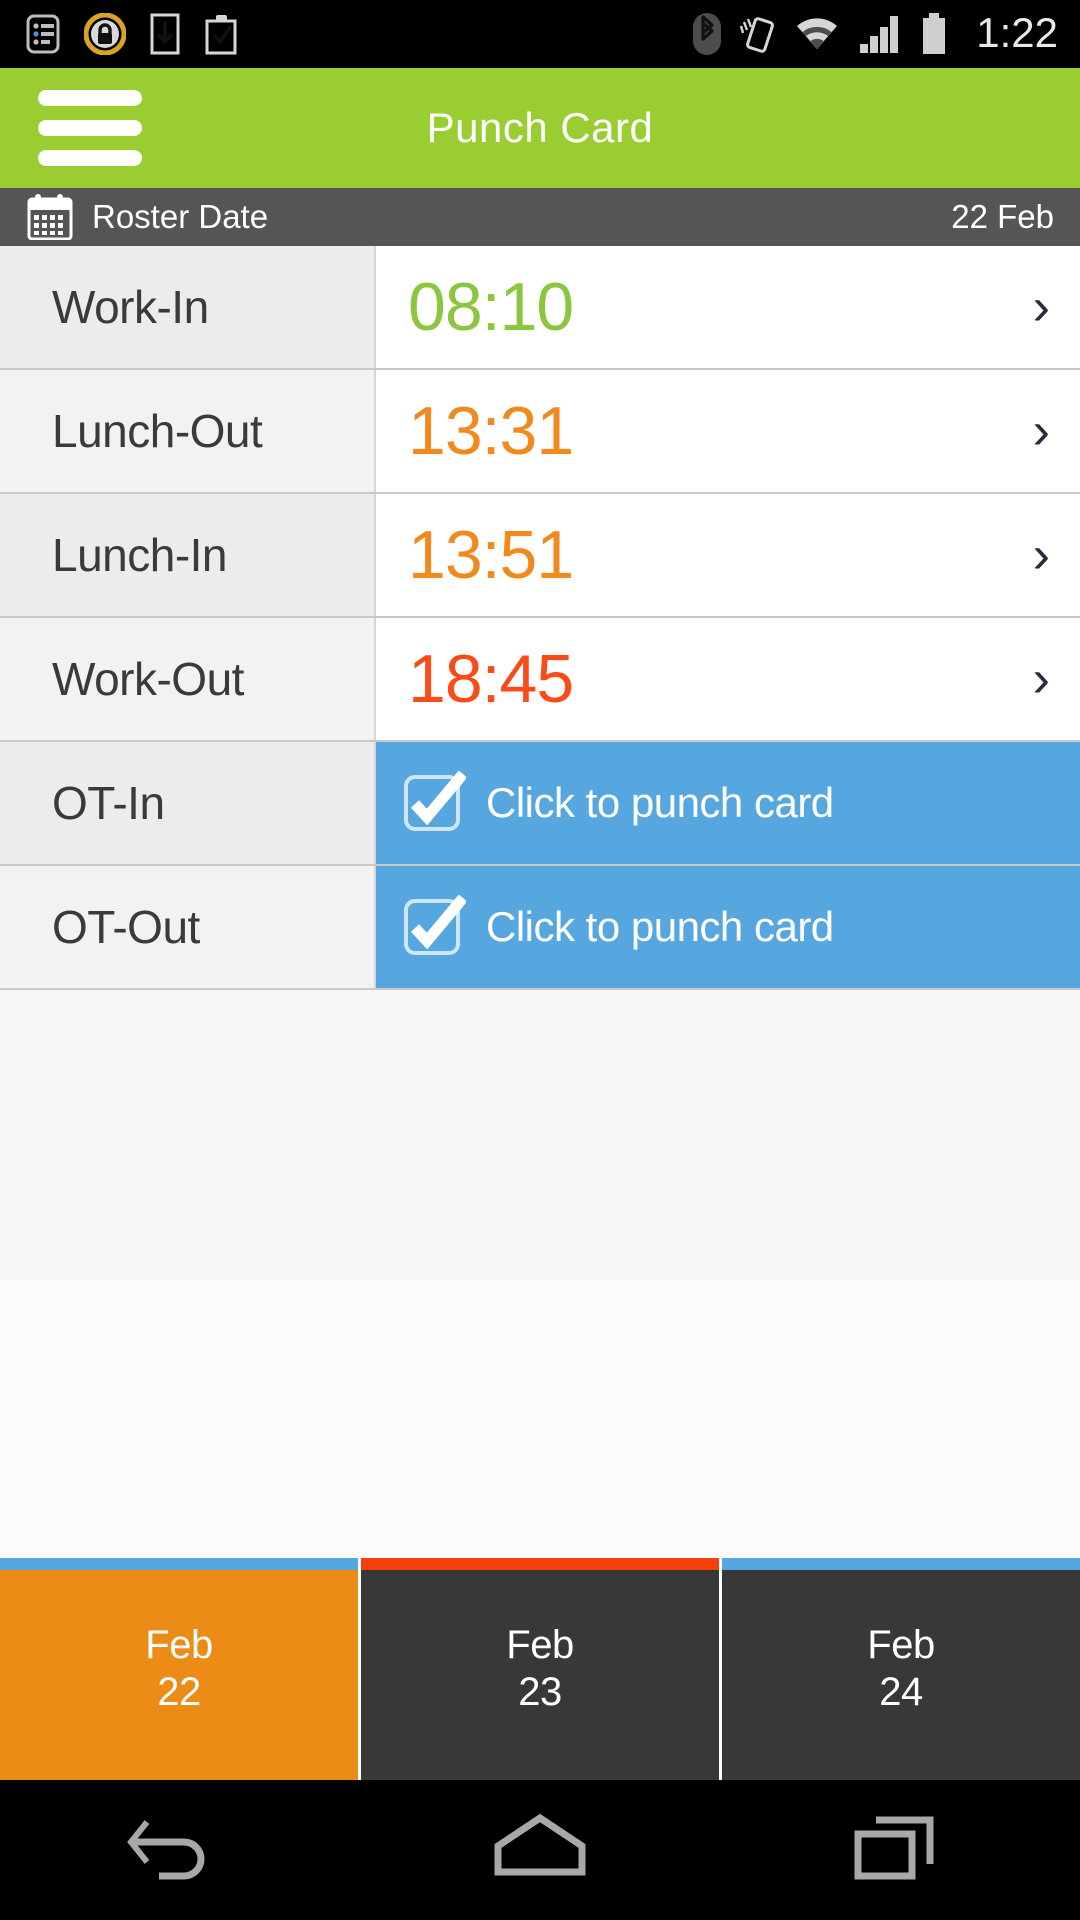  Describe the element at coordinates (140, 555) in the screenshot. I see `punch-row-label: Lunch-In` at that location.